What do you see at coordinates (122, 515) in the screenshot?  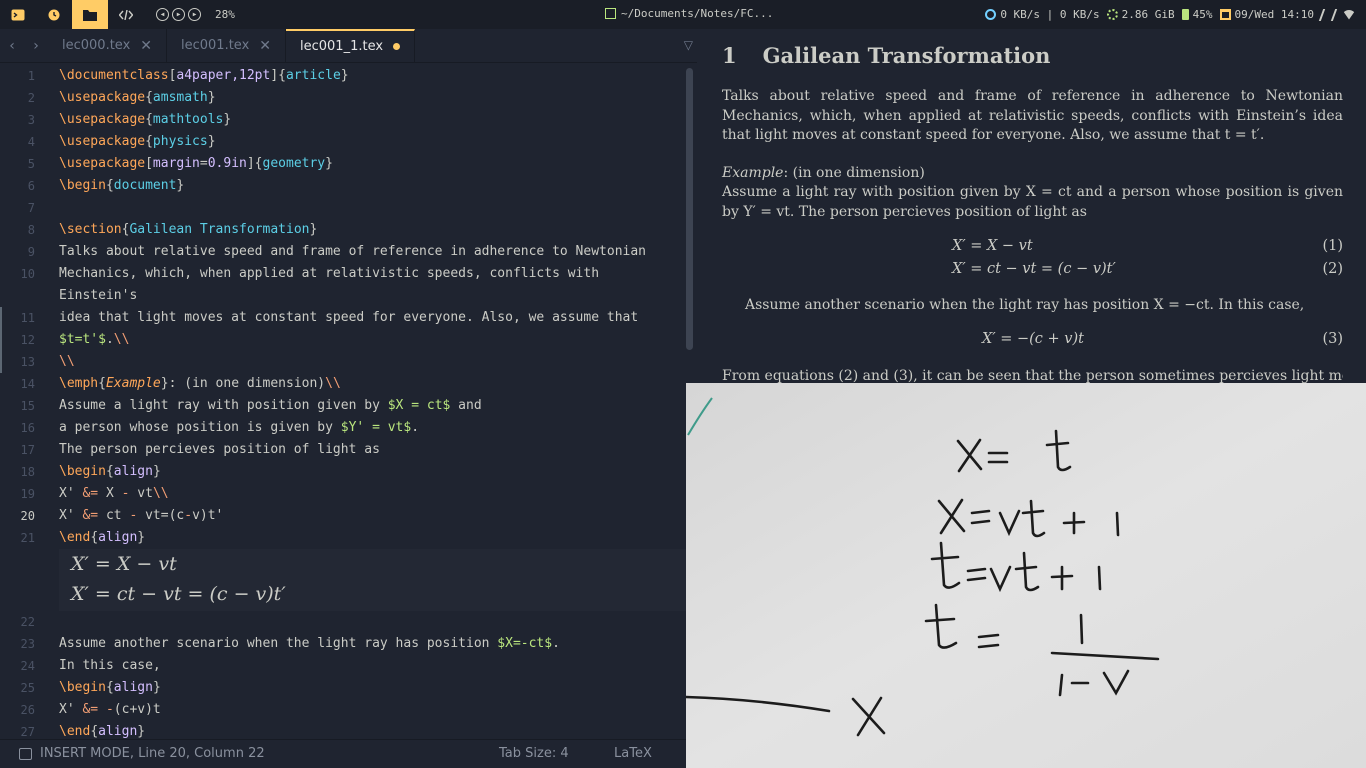 I see `code-line-current: 20 X' &= ct - vt=(c-v)t'` at bounding box center [122, 515].